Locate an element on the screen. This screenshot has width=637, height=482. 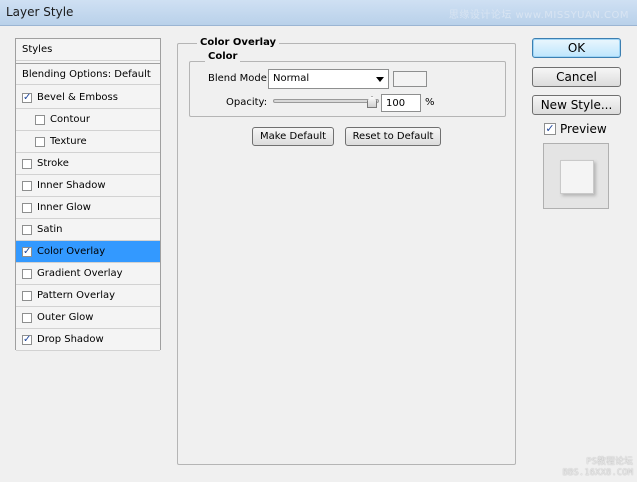
style-item-label: Contour is located at coordinates (70, 119).